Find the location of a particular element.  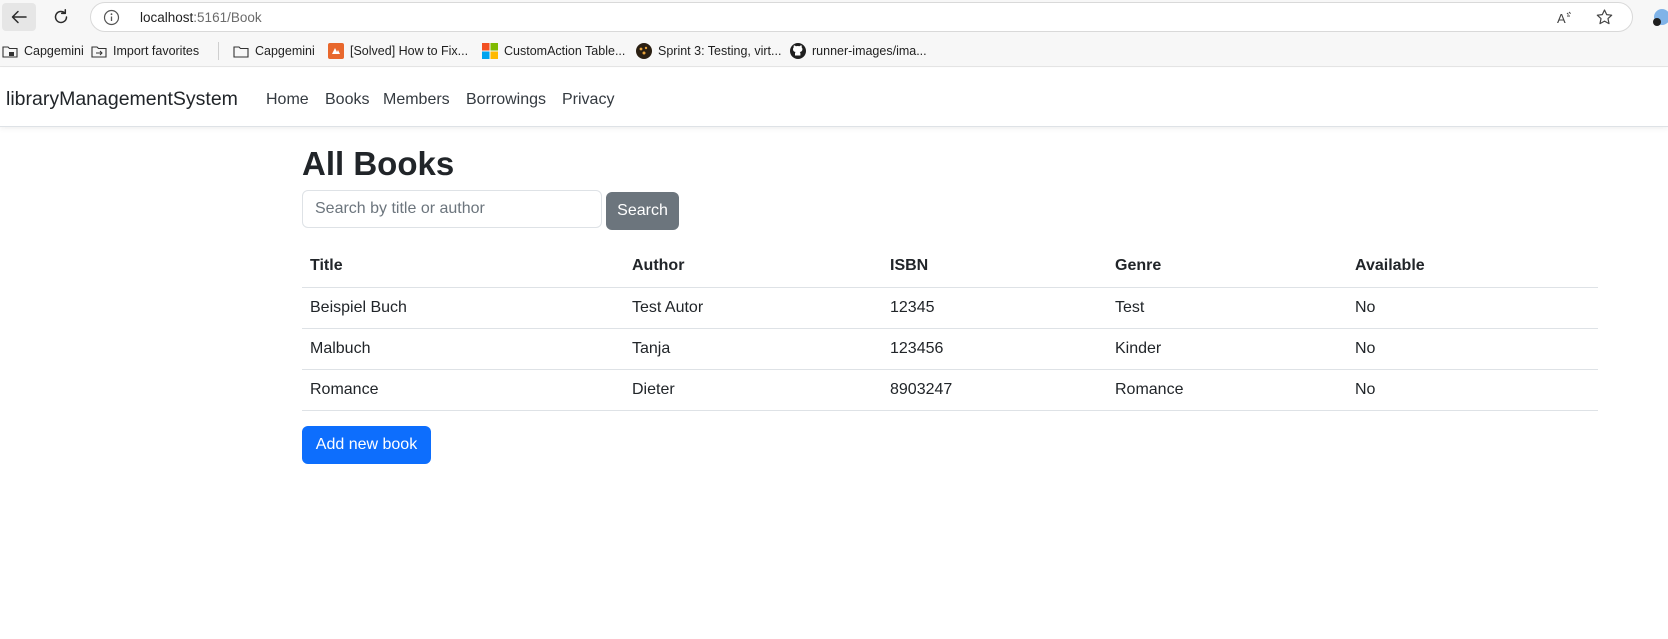

nav-link-members: Members is located at coordinates (416, 100).